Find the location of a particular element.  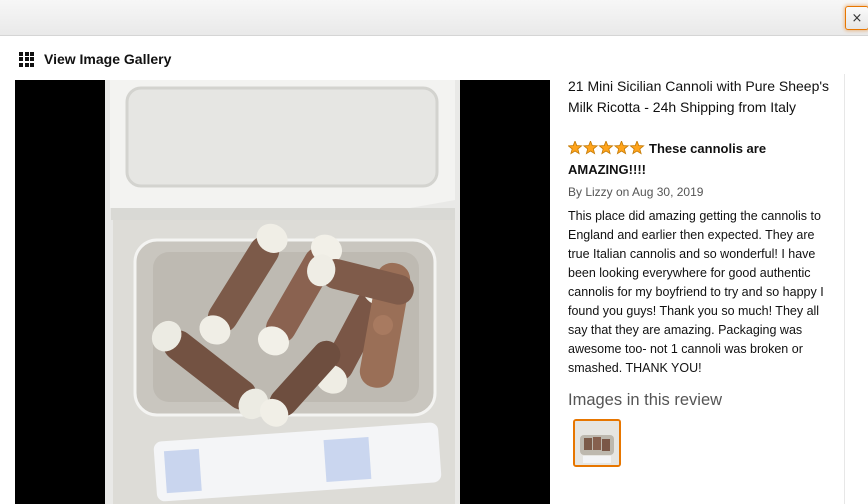

close-button: × is located at coordinates (856, 18).